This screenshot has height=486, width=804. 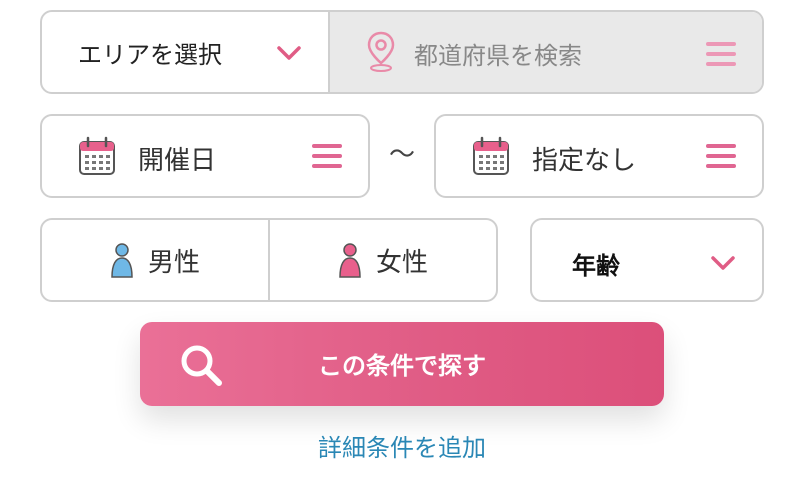 What do you see at coordinates (401, 262) in the screenshot?
I see `gender-female-label: 女性` at bounding box center [401, 262].